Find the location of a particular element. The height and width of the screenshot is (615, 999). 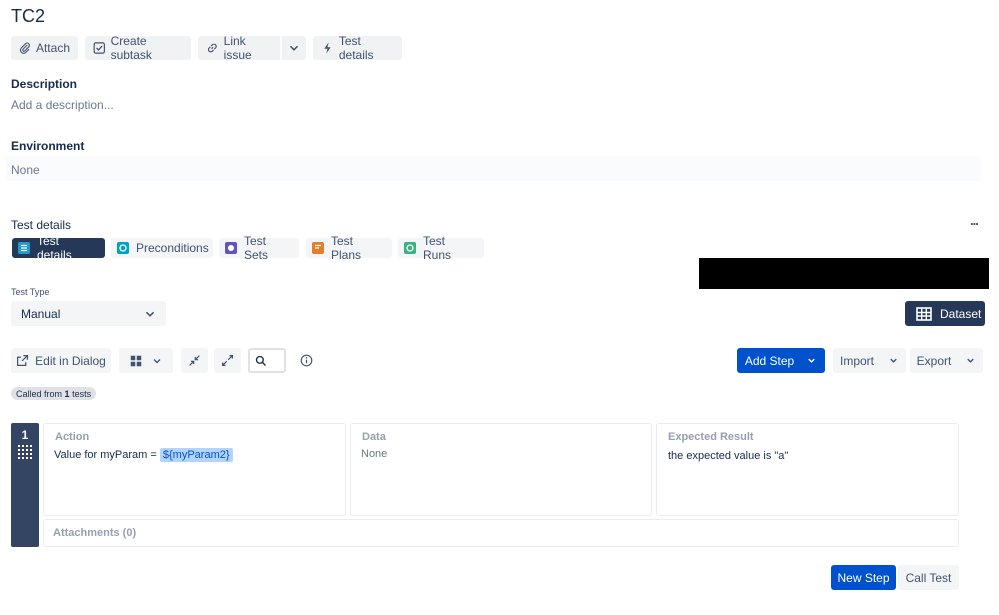

expand-button is located at coordinates (227, 360).